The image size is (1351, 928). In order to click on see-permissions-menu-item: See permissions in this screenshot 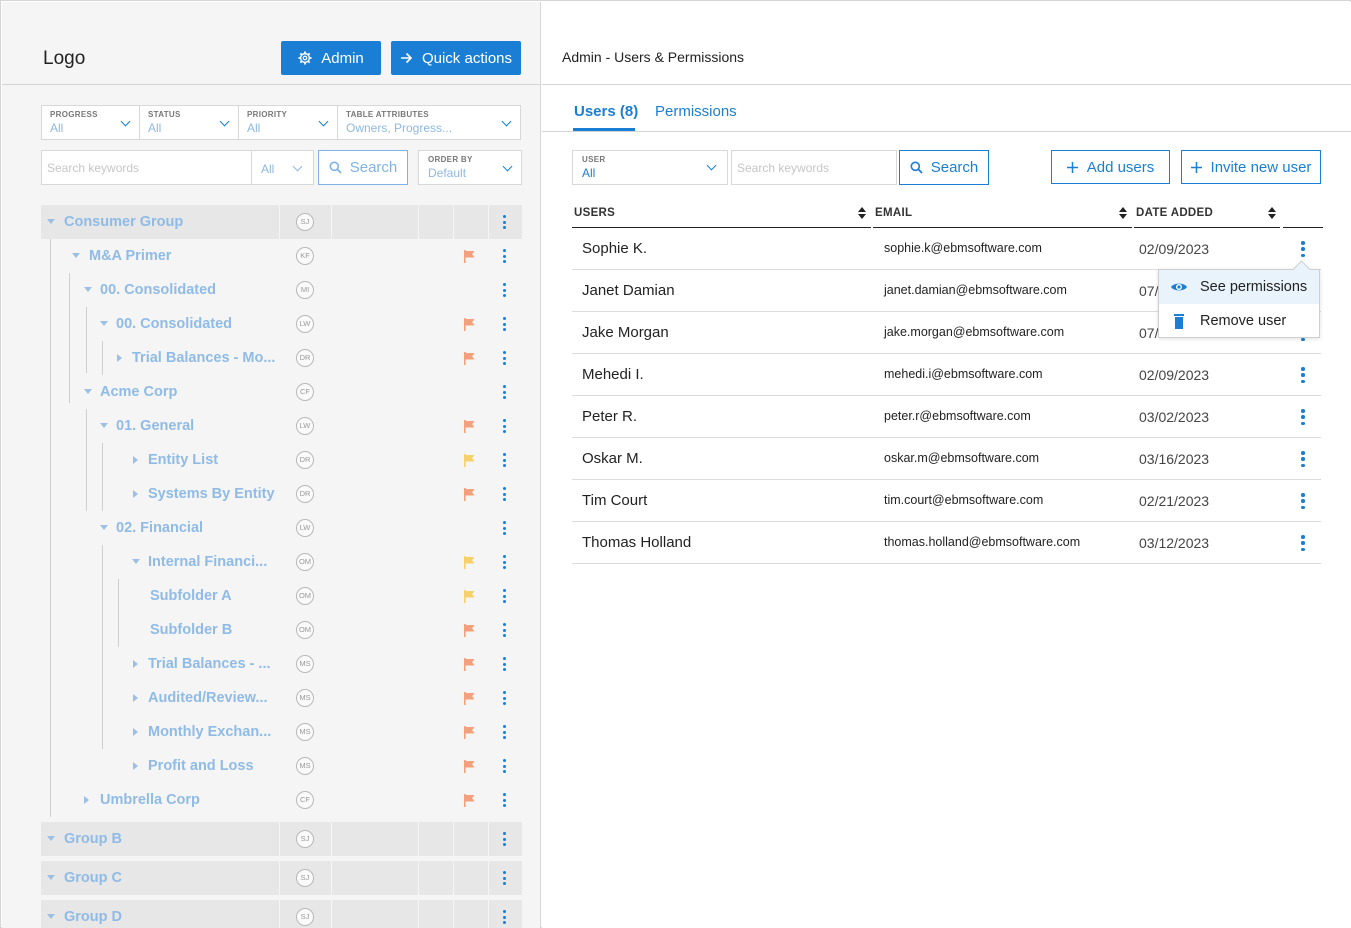, I will do `click(1239, 287)`.